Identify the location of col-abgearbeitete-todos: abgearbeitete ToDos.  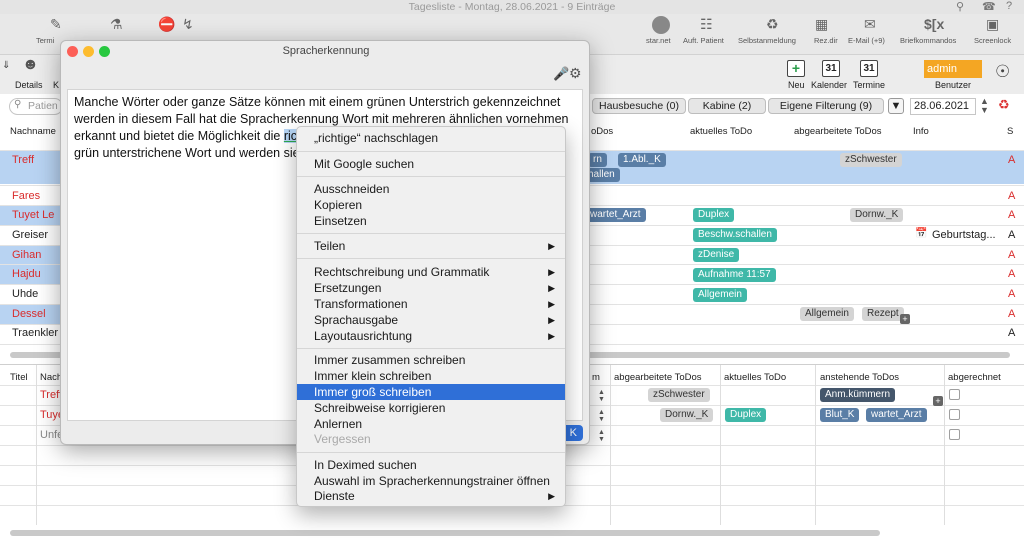
(838, 131).